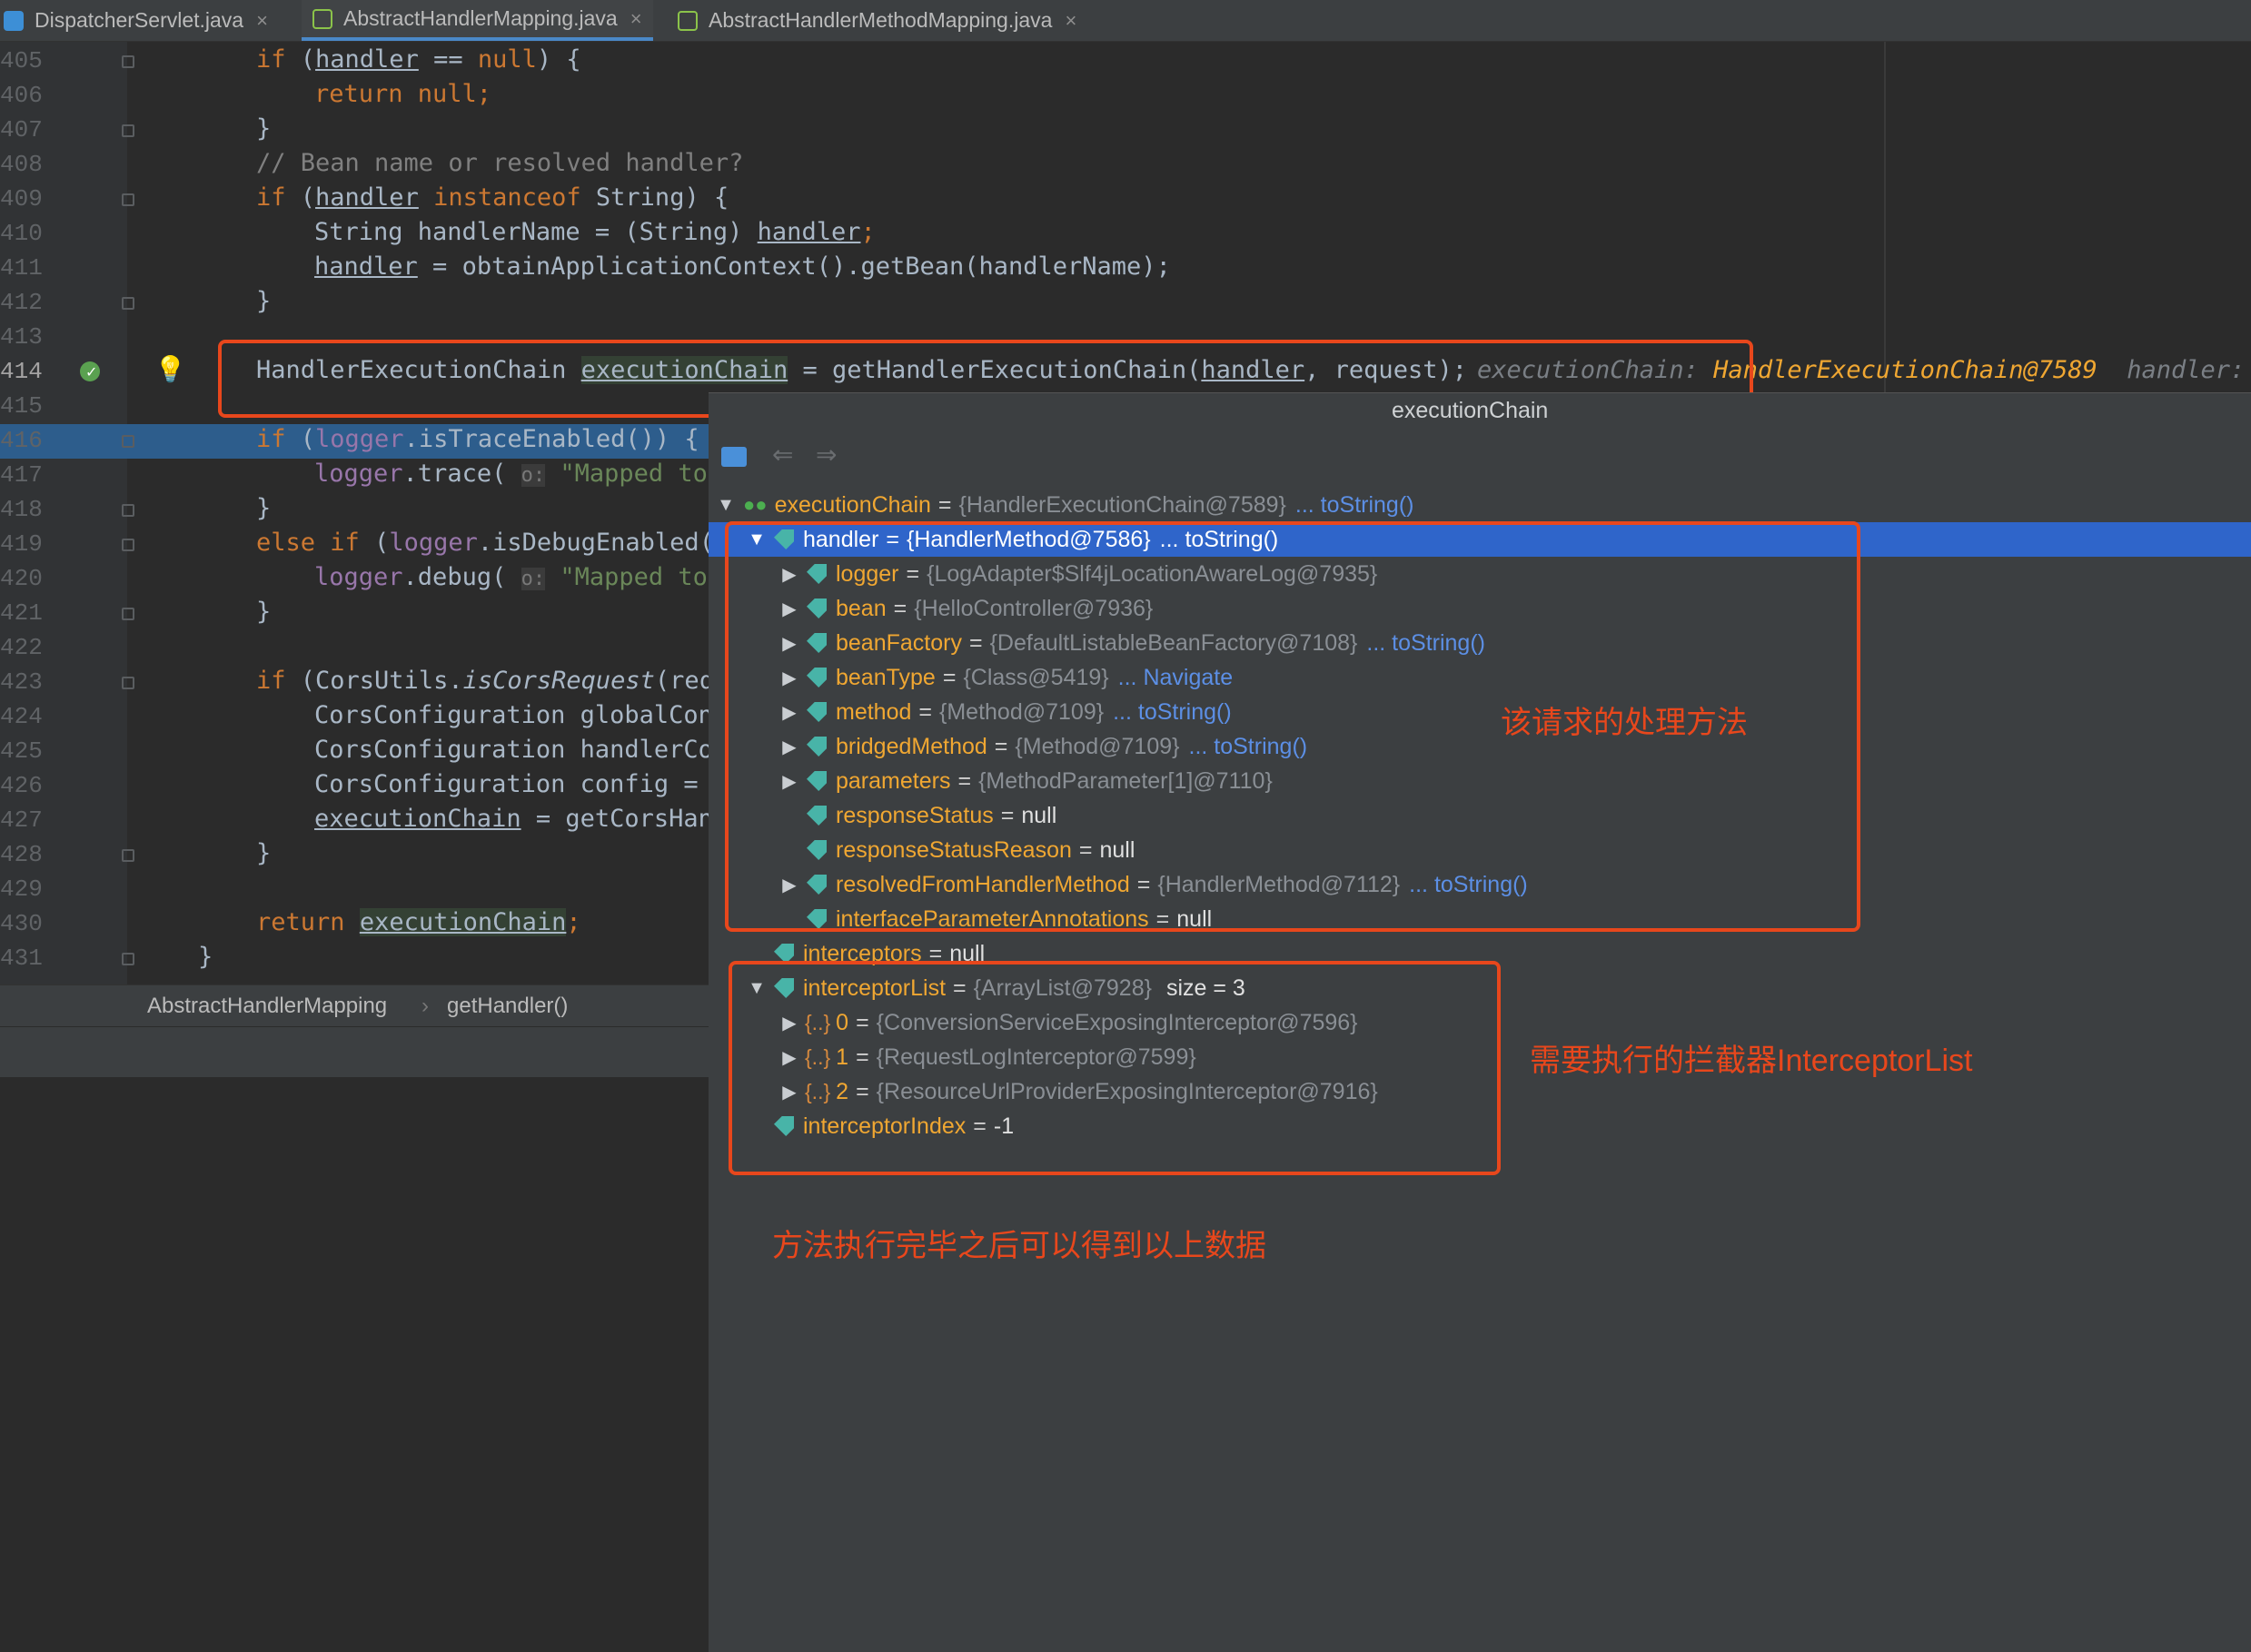  I want to click on breadcrumb-method: getHandler(), so click(508, 1006).